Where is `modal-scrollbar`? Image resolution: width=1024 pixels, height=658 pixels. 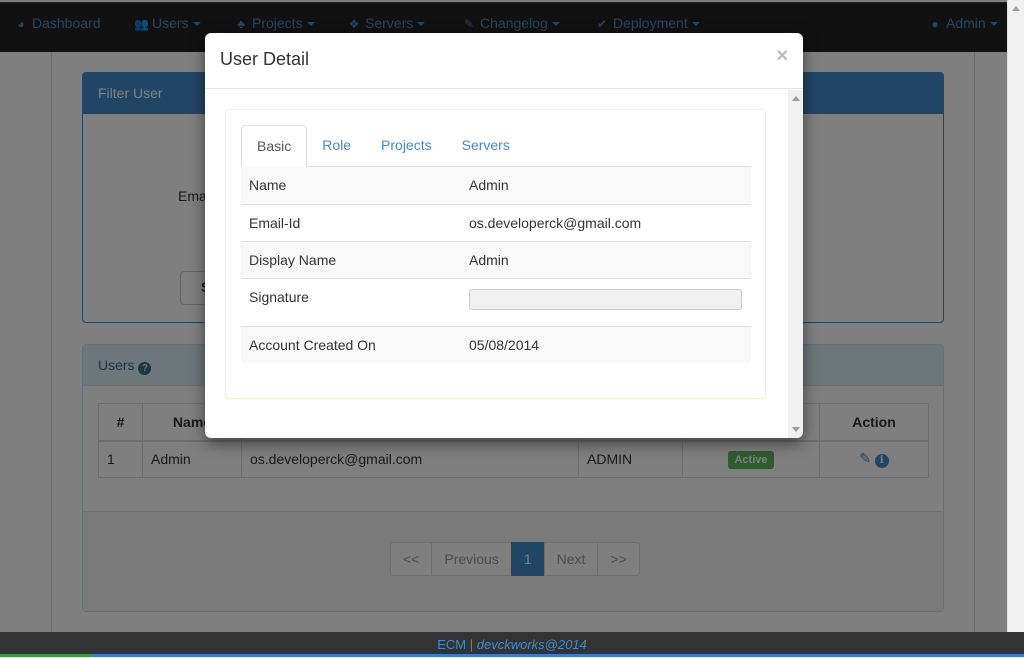
modal-scrollbar is located at coordinates (795, 264).